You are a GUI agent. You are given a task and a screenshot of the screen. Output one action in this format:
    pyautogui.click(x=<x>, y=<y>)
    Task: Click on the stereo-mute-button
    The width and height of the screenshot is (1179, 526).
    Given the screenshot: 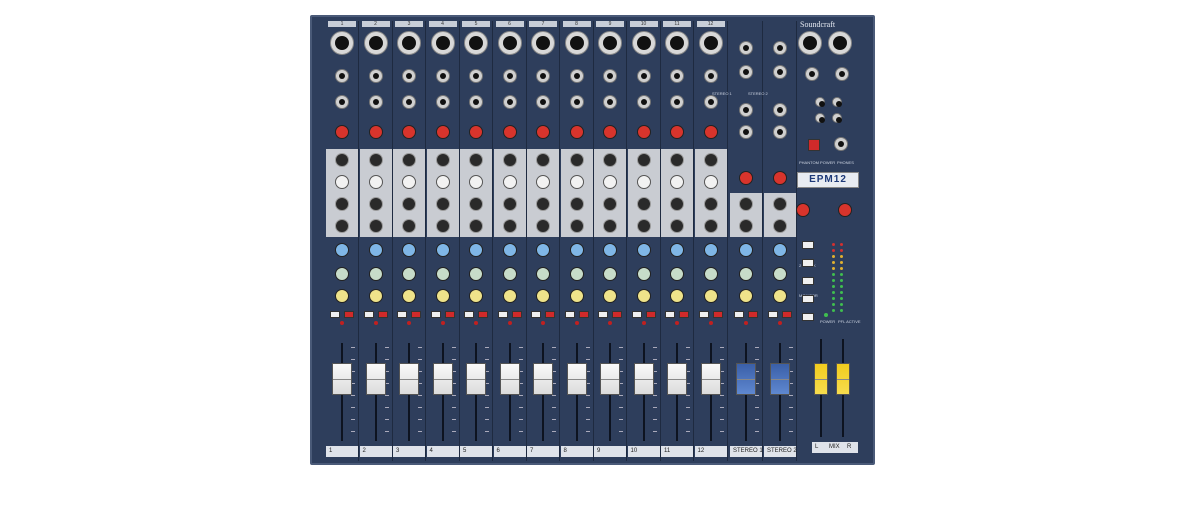 What is the action you would take?
    pyautogui.click(x=787, y=314)
    